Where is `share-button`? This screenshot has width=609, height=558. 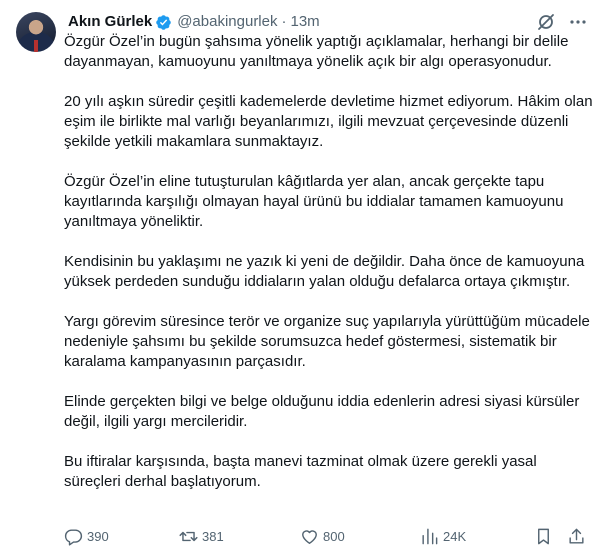 share-button is located at coordinates (576, 536).